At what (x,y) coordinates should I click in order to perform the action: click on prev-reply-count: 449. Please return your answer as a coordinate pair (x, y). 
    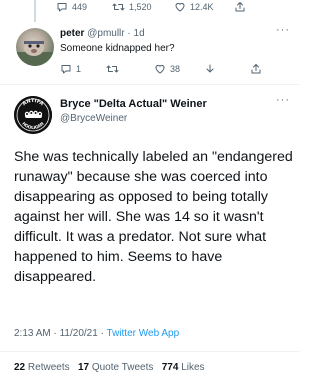
    Looking at the image, I should click on (80, 7).